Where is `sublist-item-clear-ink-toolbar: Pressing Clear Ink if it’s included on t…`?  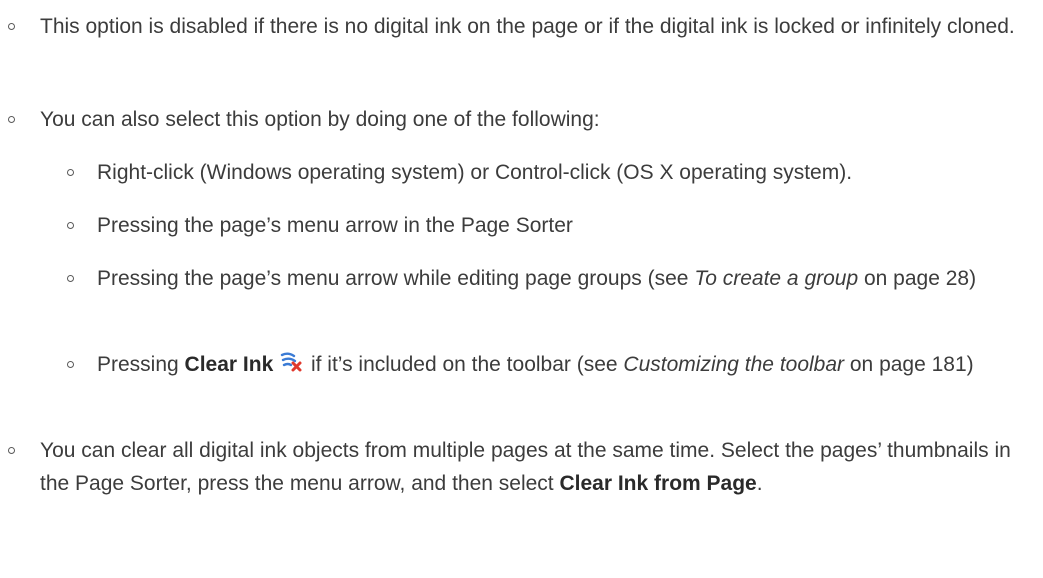 sublist-item-clear-ink-toolbar: Pressing Clear Ink if it’s included on t… is located at coordinates (553, 364).